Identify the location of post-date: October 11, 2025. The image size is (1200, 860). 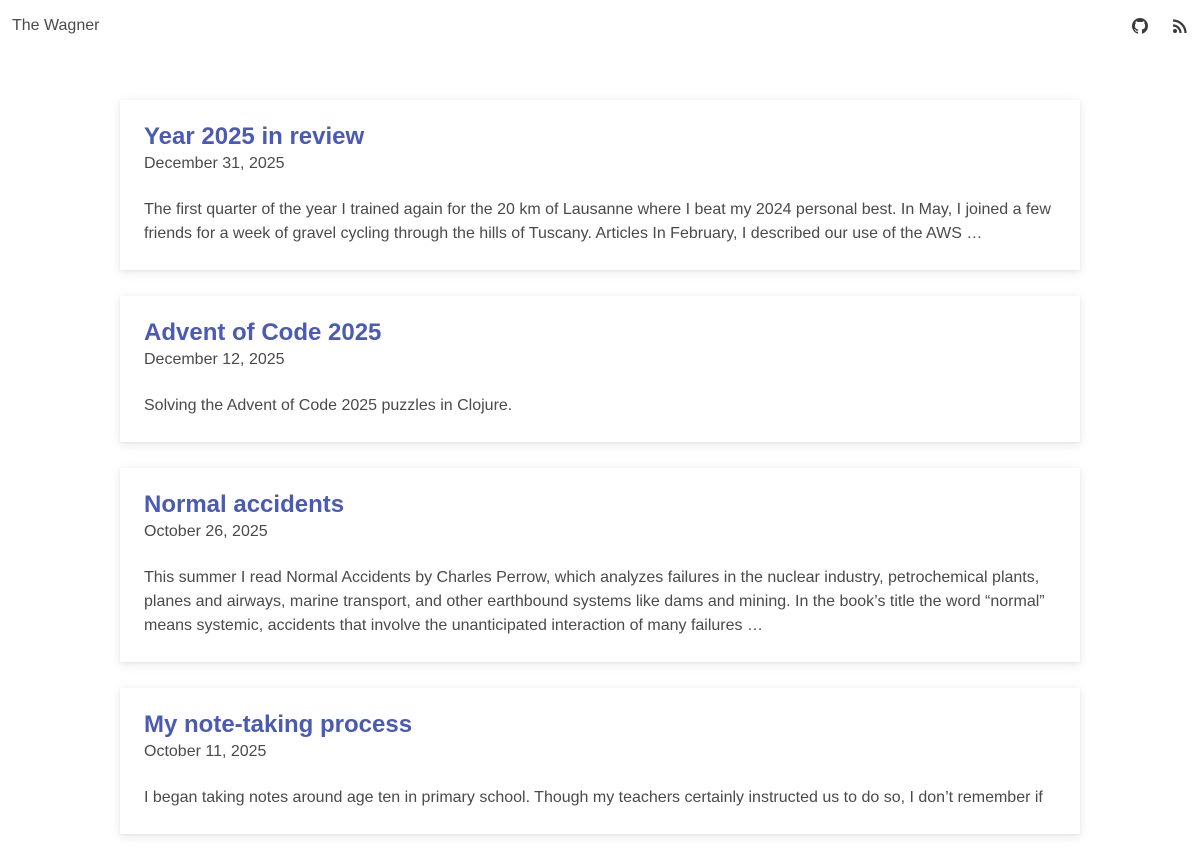
(205, 751).